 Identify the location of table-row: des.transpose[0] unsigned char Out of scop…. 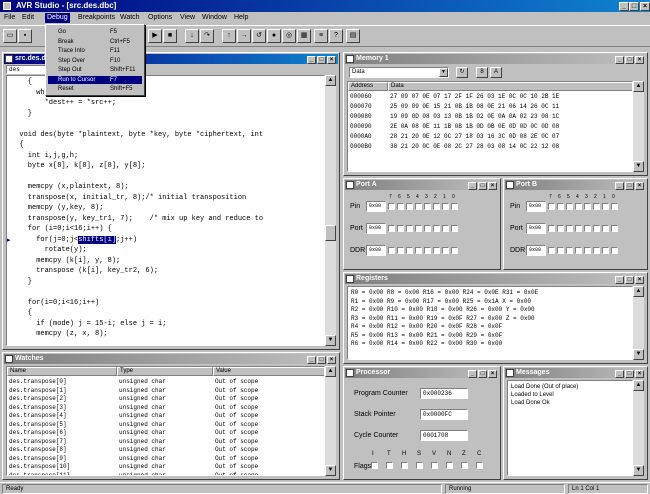
(165, 382).